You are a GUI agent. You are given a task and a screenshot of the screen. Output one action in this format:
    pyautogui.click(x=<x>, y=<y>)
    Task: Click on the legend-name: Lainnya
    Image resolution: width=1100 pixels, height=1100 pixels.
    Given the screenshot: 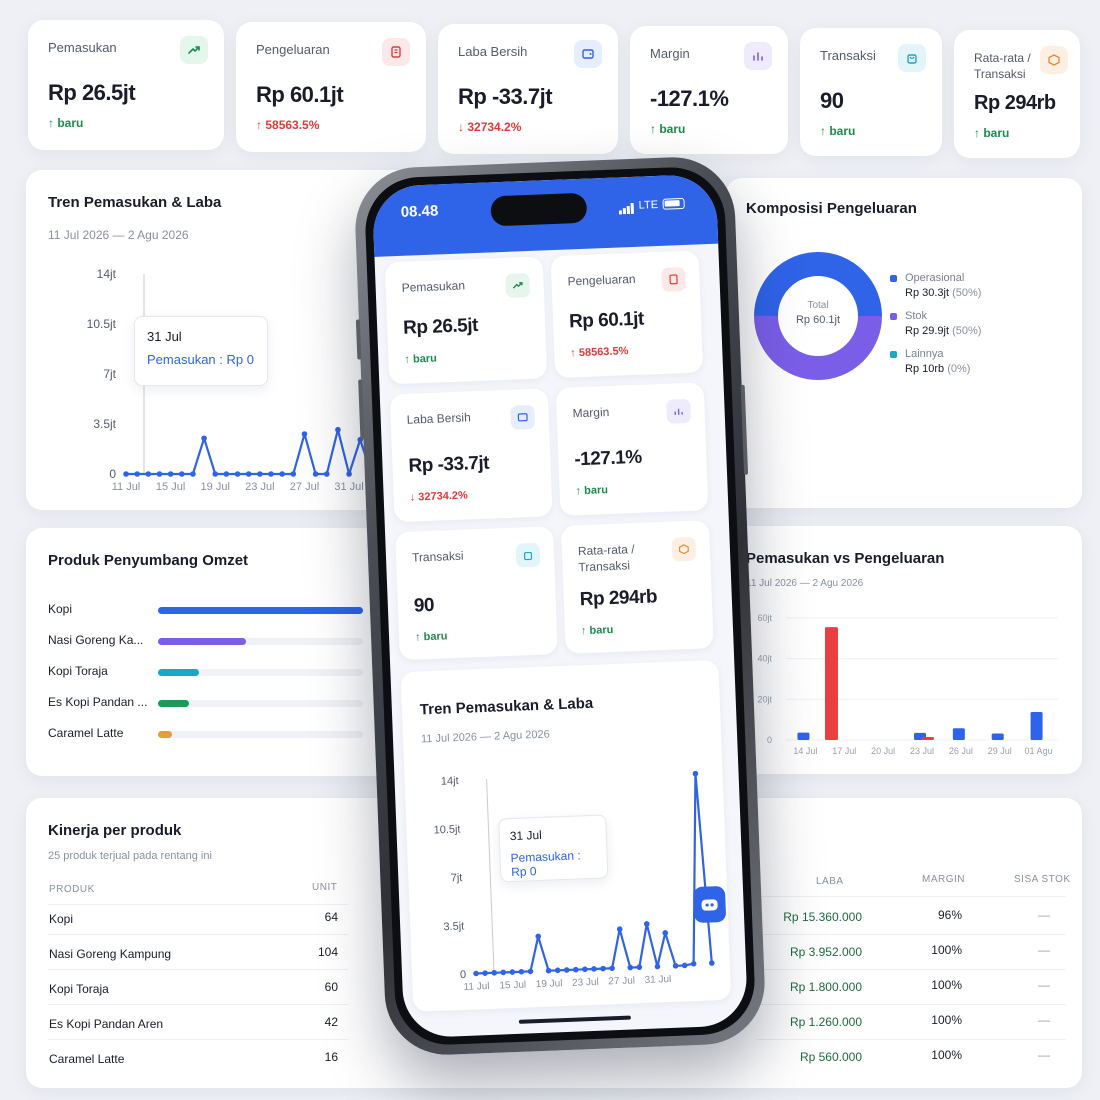 What is the action you would take?
    pyautogui.click(x=924, y=354)
    